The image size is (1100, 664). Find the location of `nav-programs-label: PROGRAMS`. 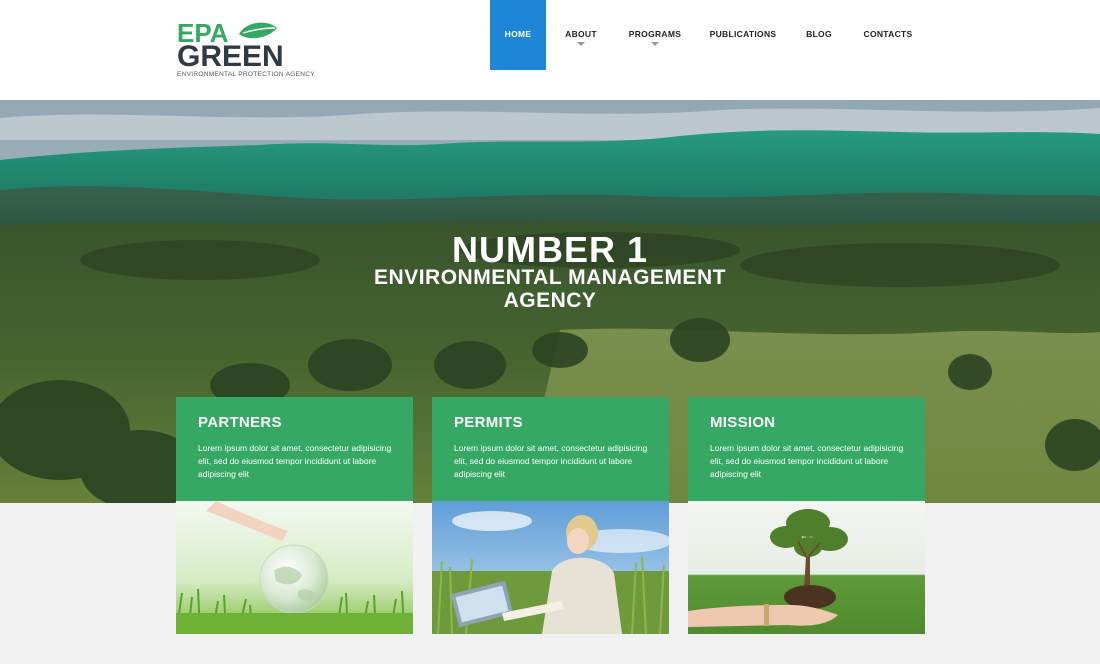

nav-programs-label: PROGRAMS is located at coordinates (655, 34).